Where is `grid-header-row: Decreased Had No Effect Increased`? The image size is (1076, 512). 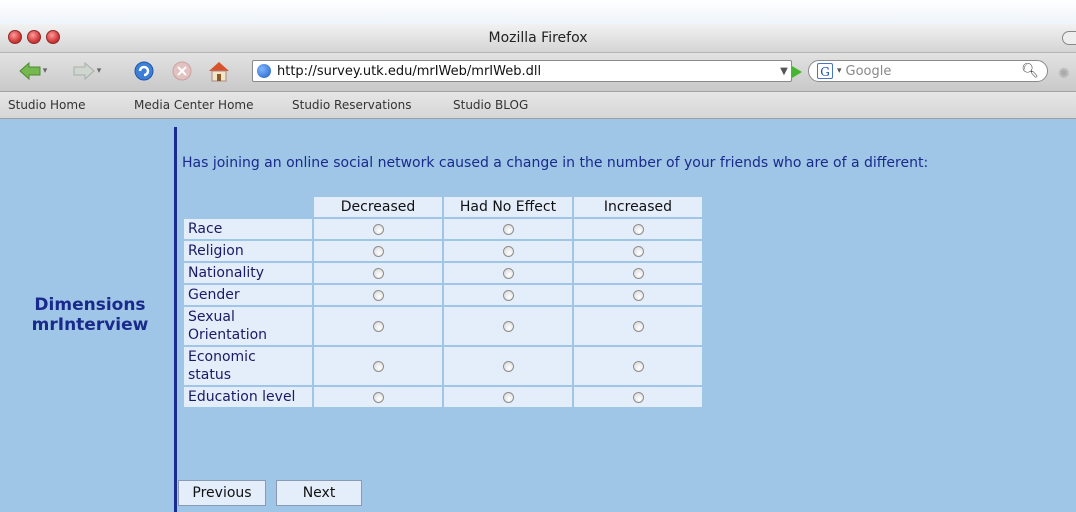
grid-header-row: Decreased Had No Effect Increased is located at coordinates (443, 207).